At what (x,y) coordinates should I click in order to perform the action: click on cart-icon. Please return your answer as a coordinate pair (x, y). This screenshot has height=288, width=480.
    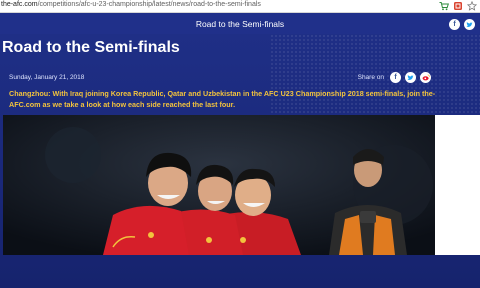
    Looking at the image, I should click on (444, 6).